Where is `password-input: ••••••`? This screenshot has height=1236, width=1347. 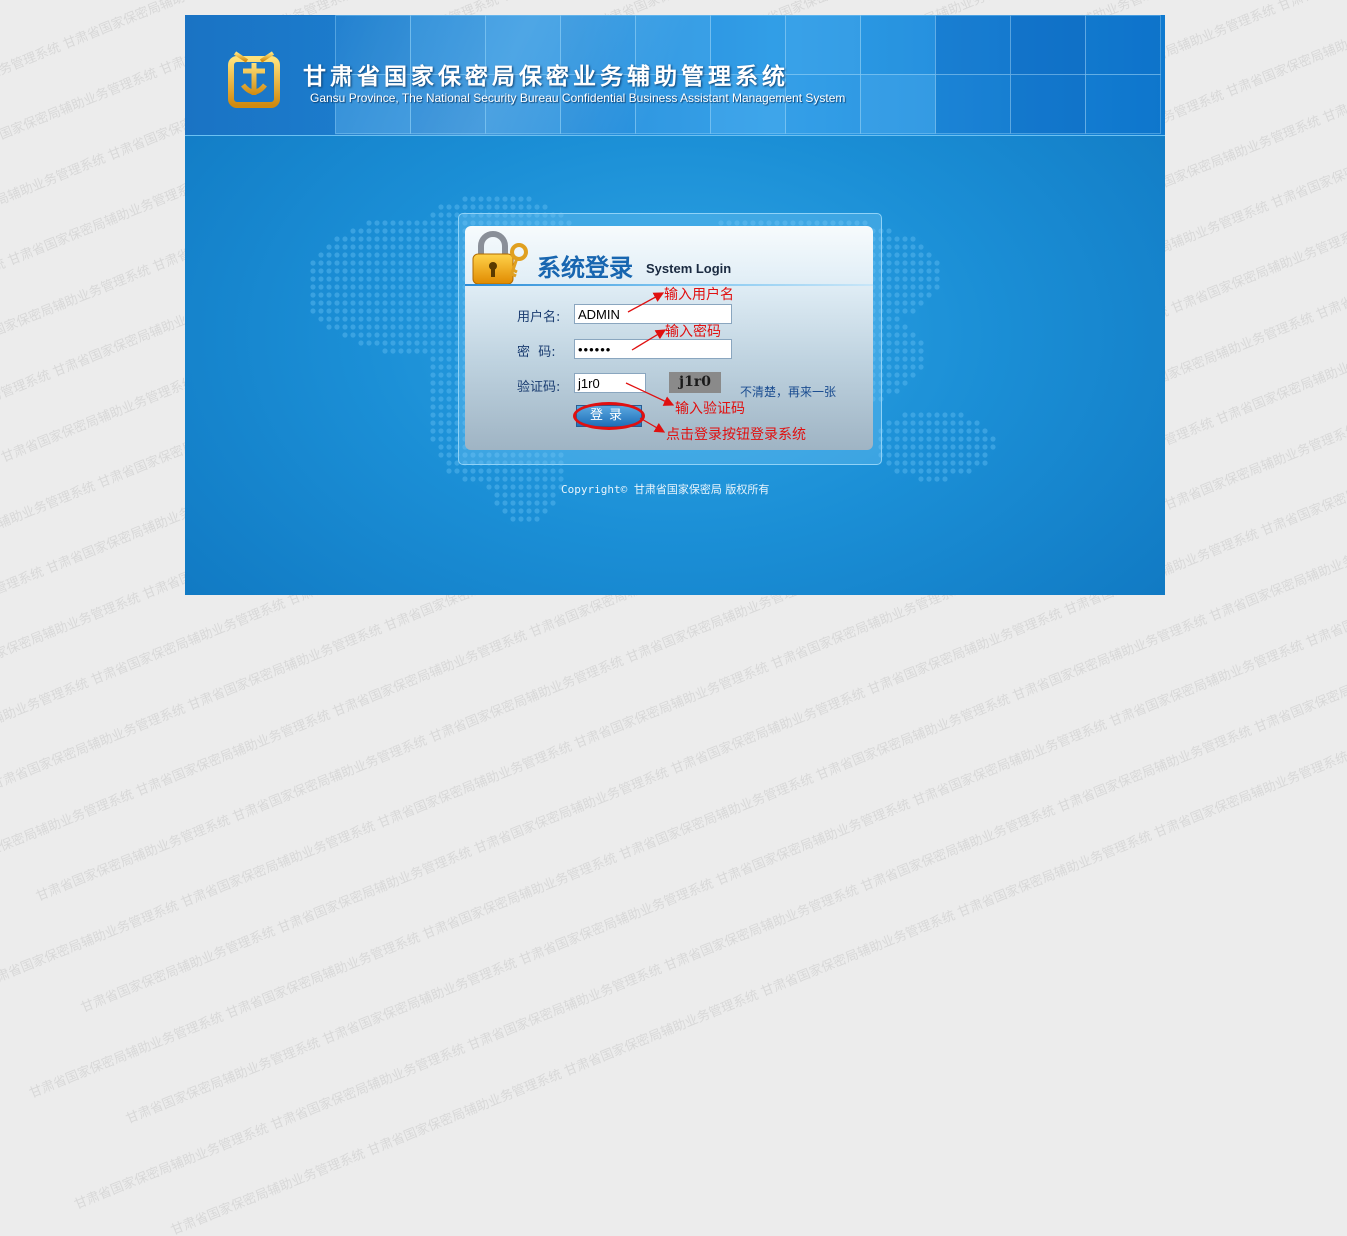 password-input: •••••• is located at coordinates (653, 349).